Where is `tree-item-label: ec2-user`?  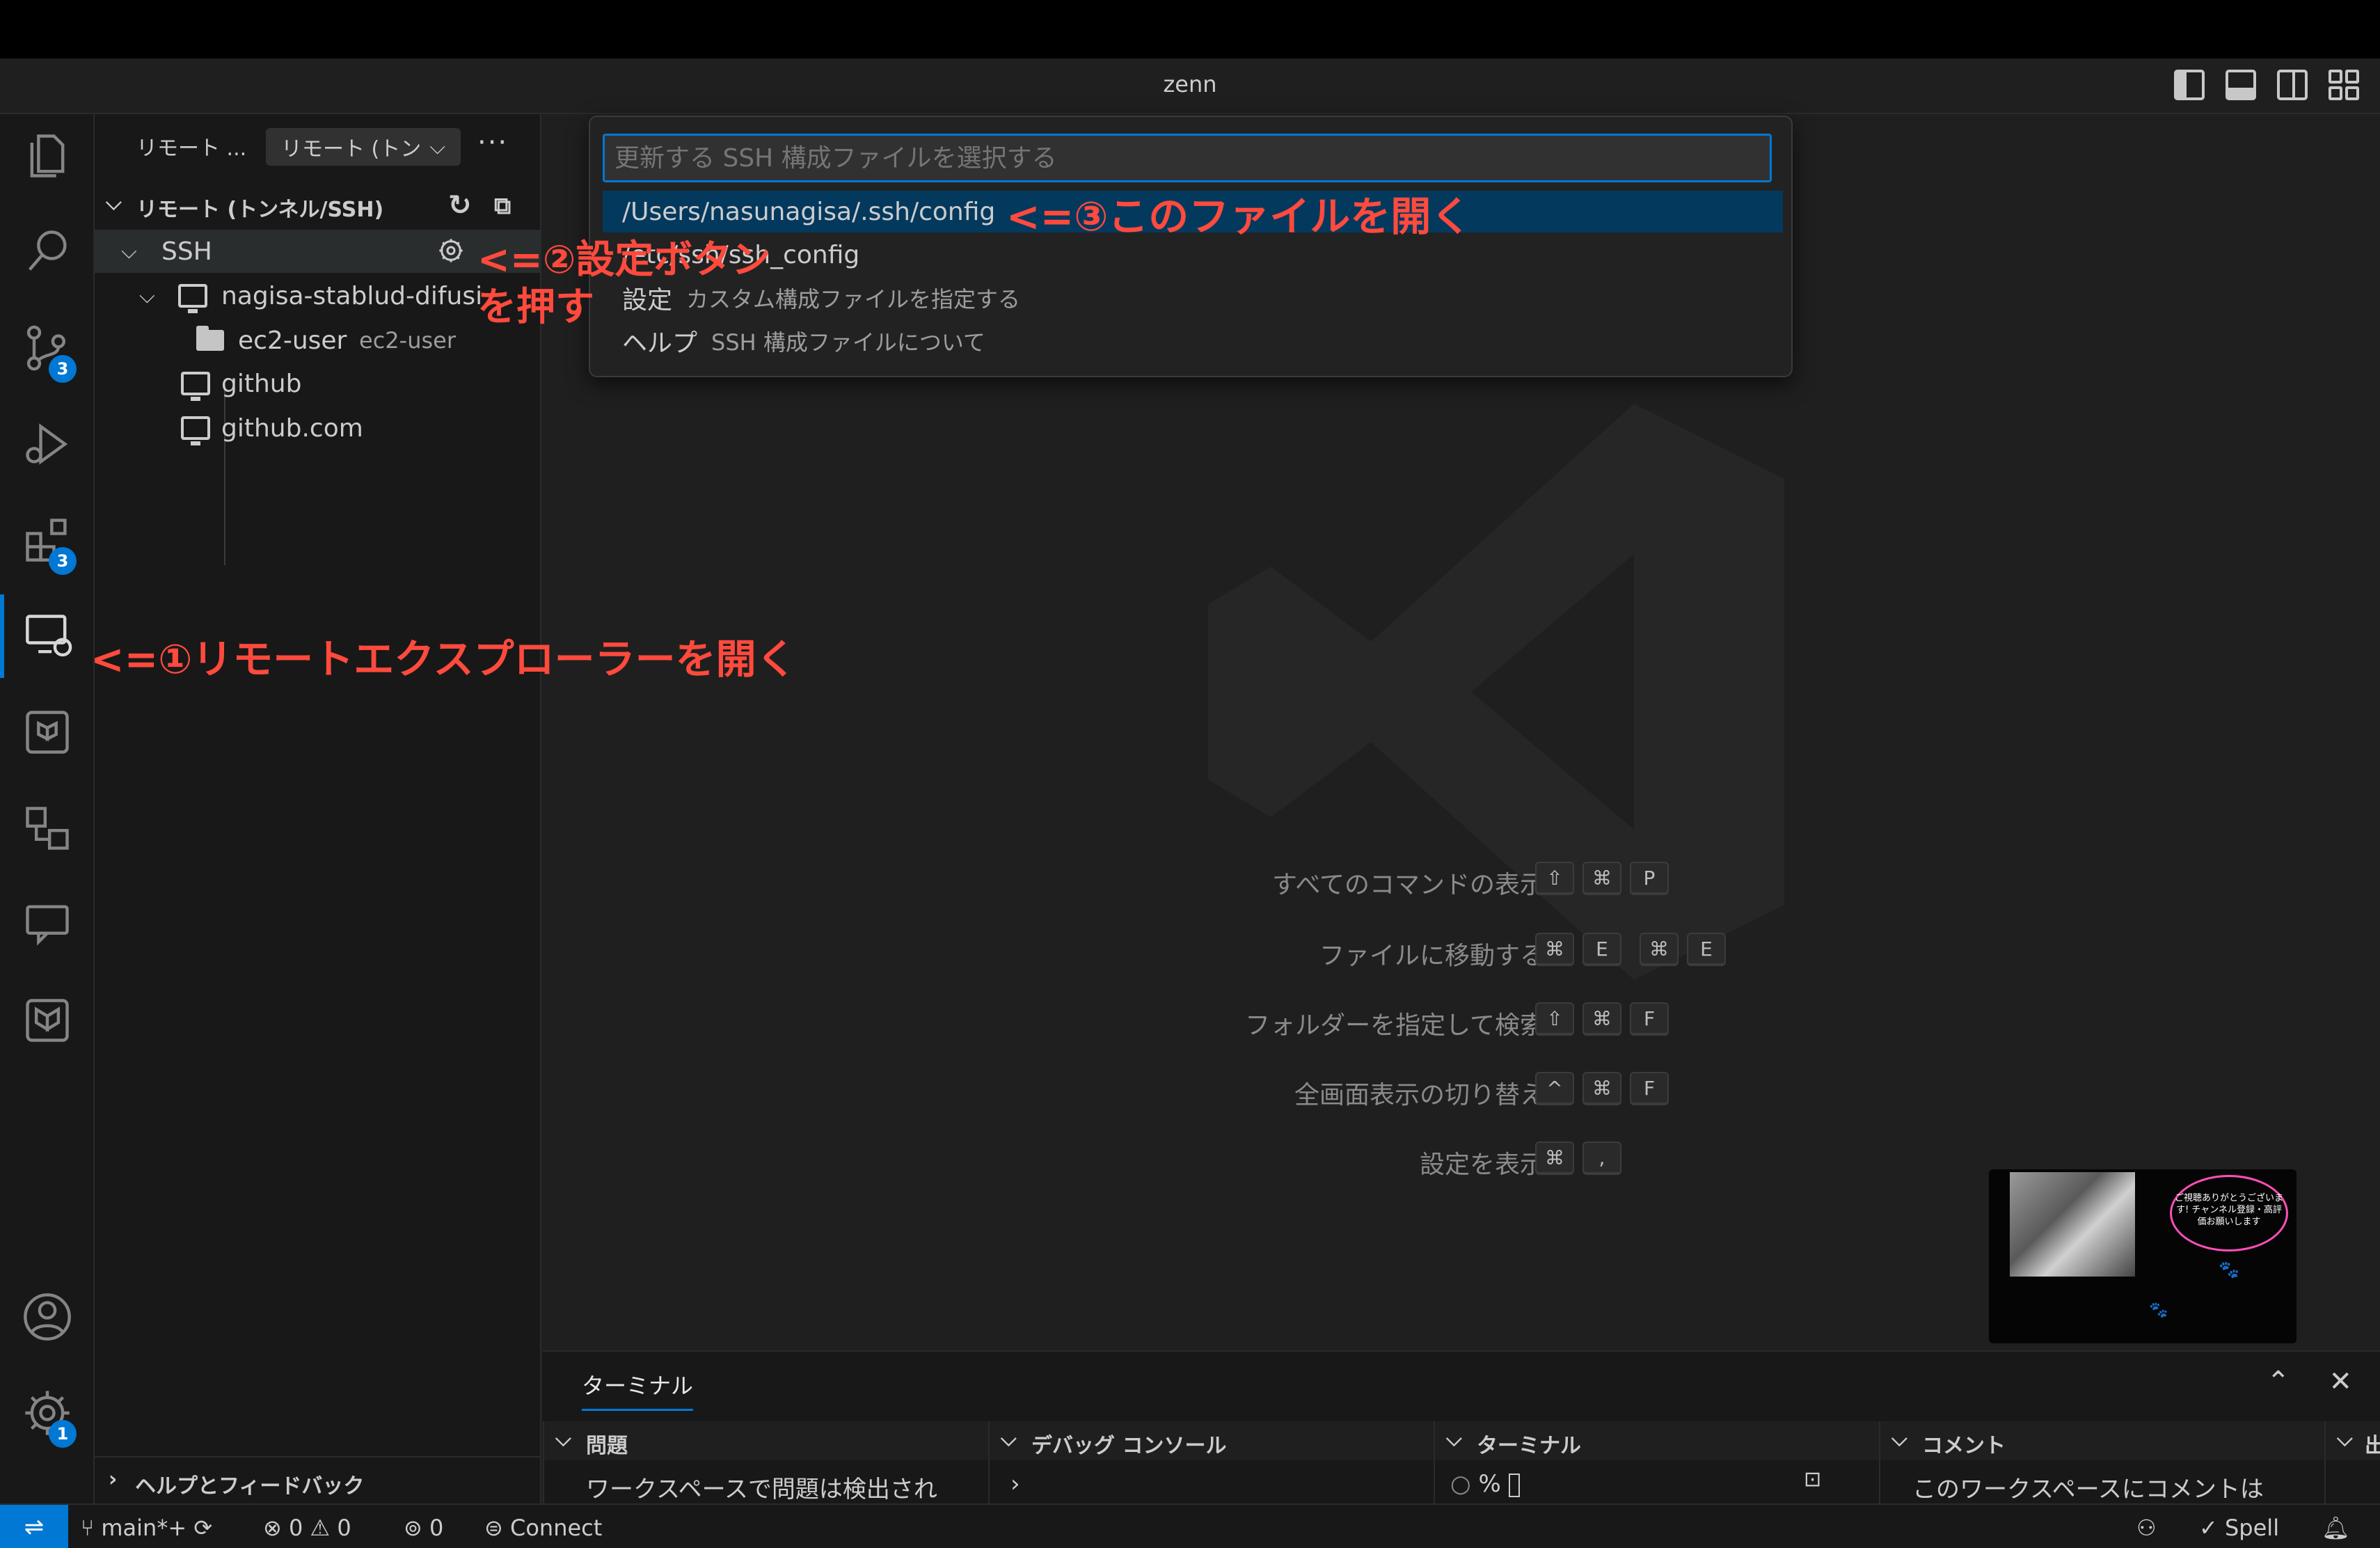 tree-item-label: ec2-user is located at coordinates (292, 340).